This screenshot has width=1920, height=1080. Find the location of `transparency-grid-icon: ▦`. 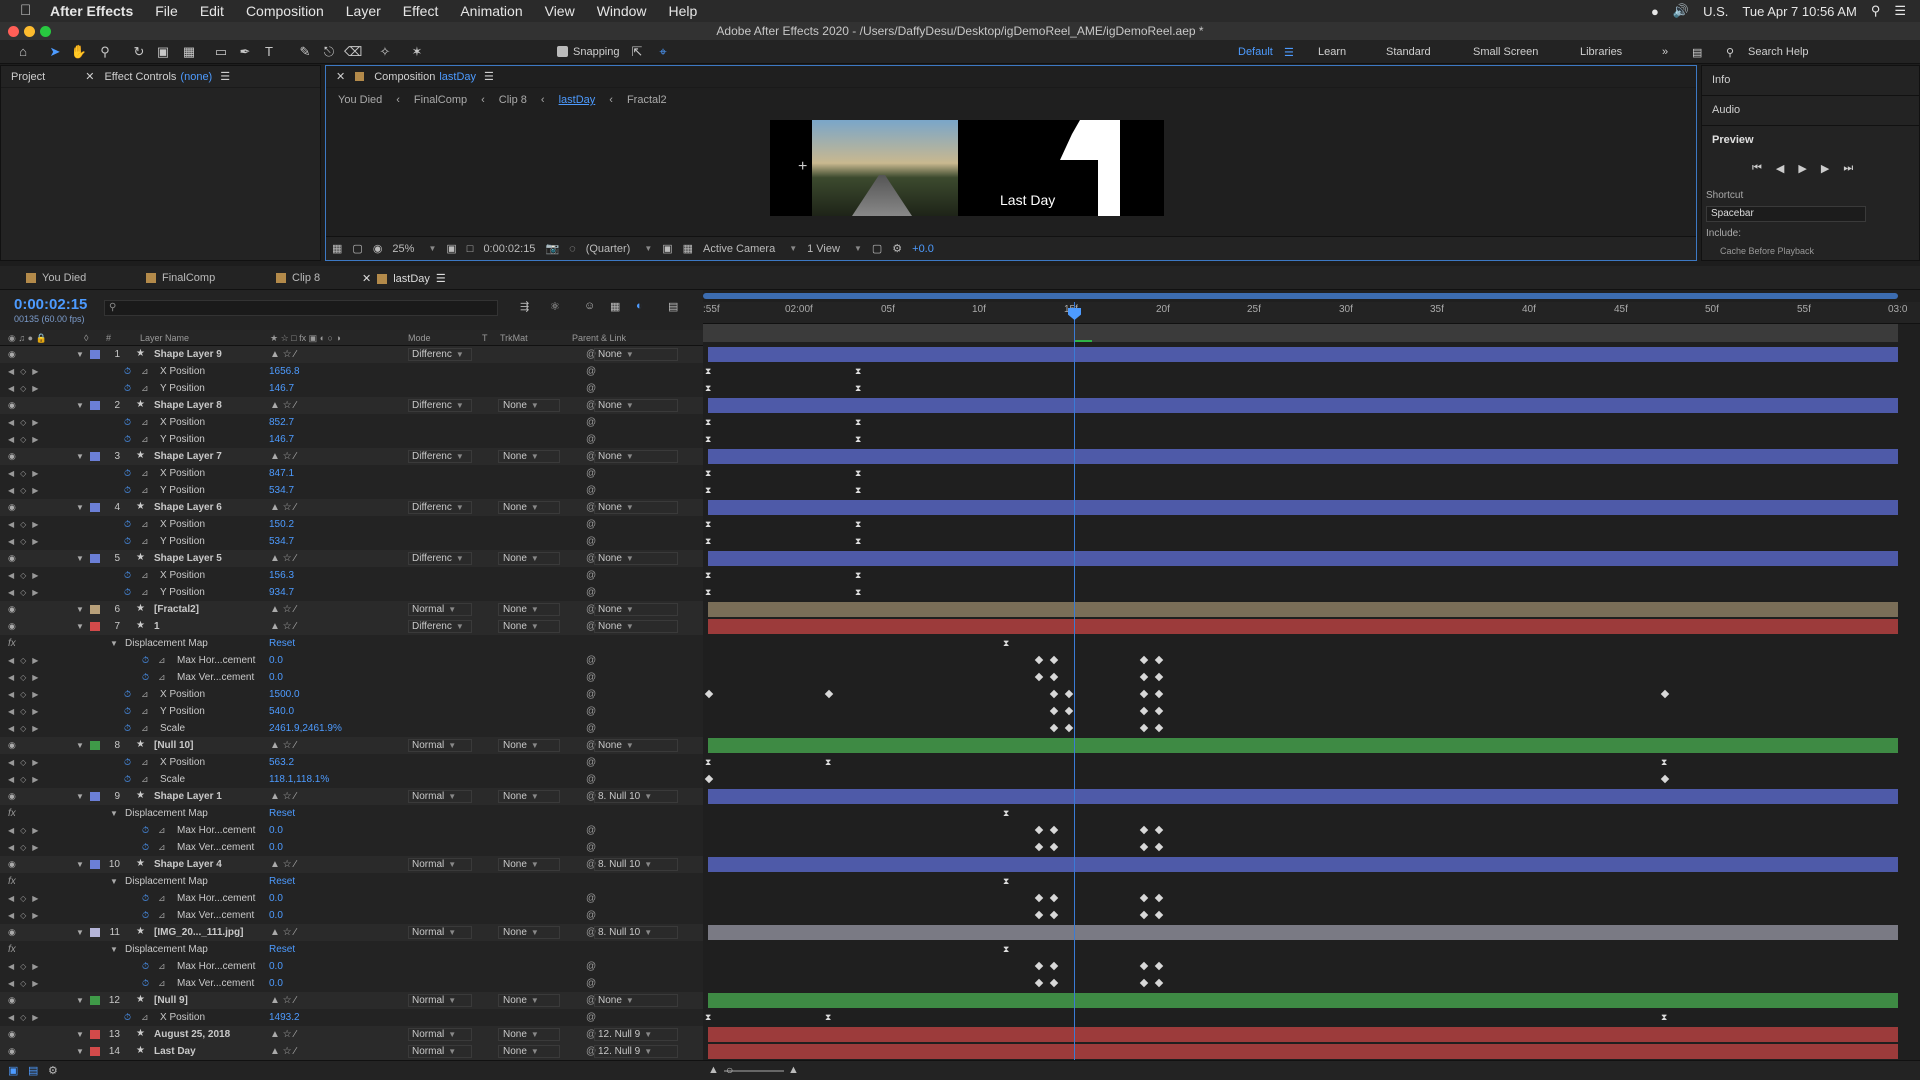

transparency-grid-icon: ▦ is located at coordinates (688, 248).